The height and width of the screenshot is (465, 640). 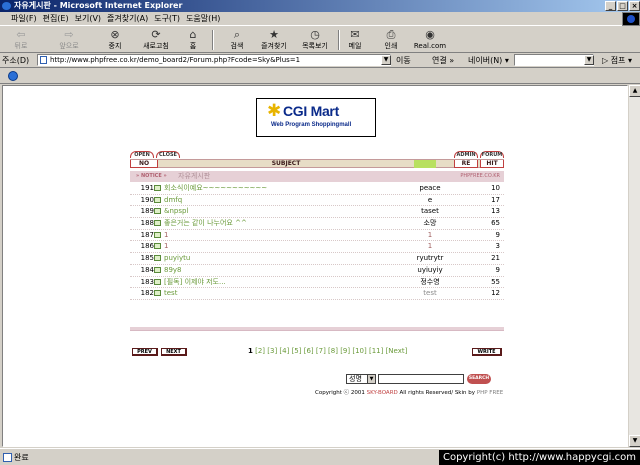 I want to click on page-link: [8], so click(x=333, y=351).